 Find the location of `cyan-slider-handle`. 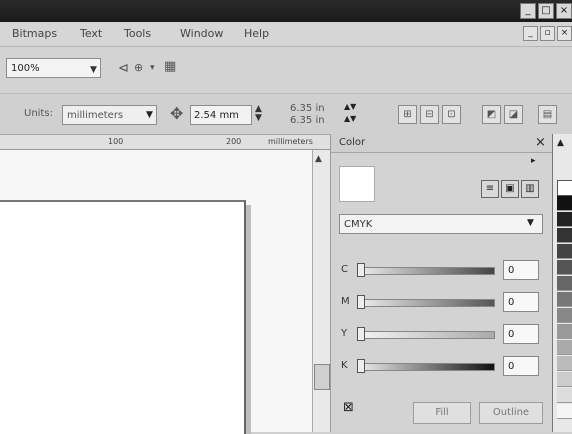

cyan-slider-handle is located at coordinates (361, 270).